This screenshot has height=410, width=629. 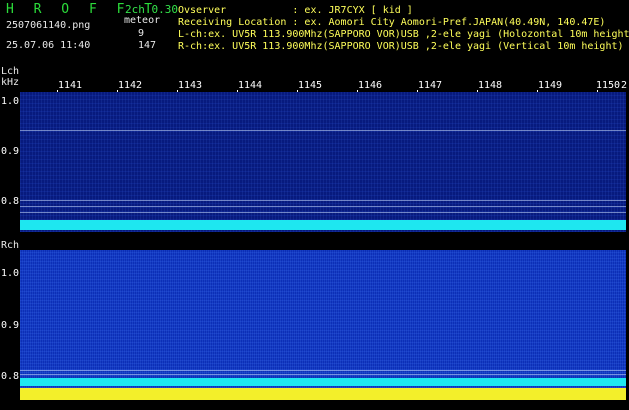 What do you see at coordinates (323, 382) in the screenshot?
I see `rch-carrier-band` at bounding box center [323, 382].